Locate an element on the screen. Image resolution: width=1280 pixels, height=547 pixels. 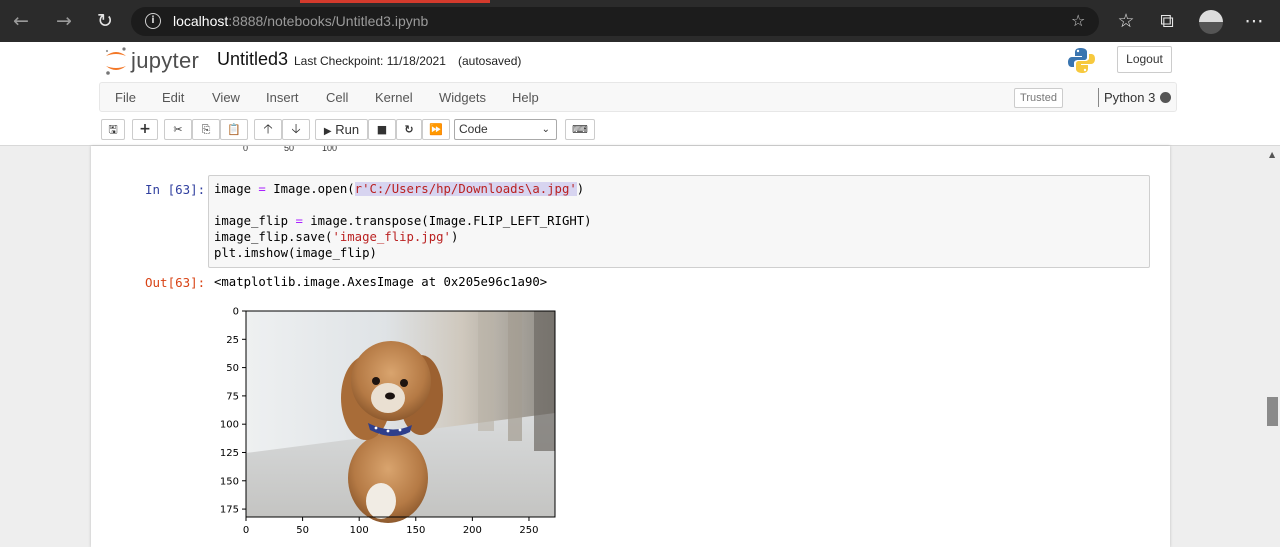
run-icon: ▶ is located at coordinates (327, 131).